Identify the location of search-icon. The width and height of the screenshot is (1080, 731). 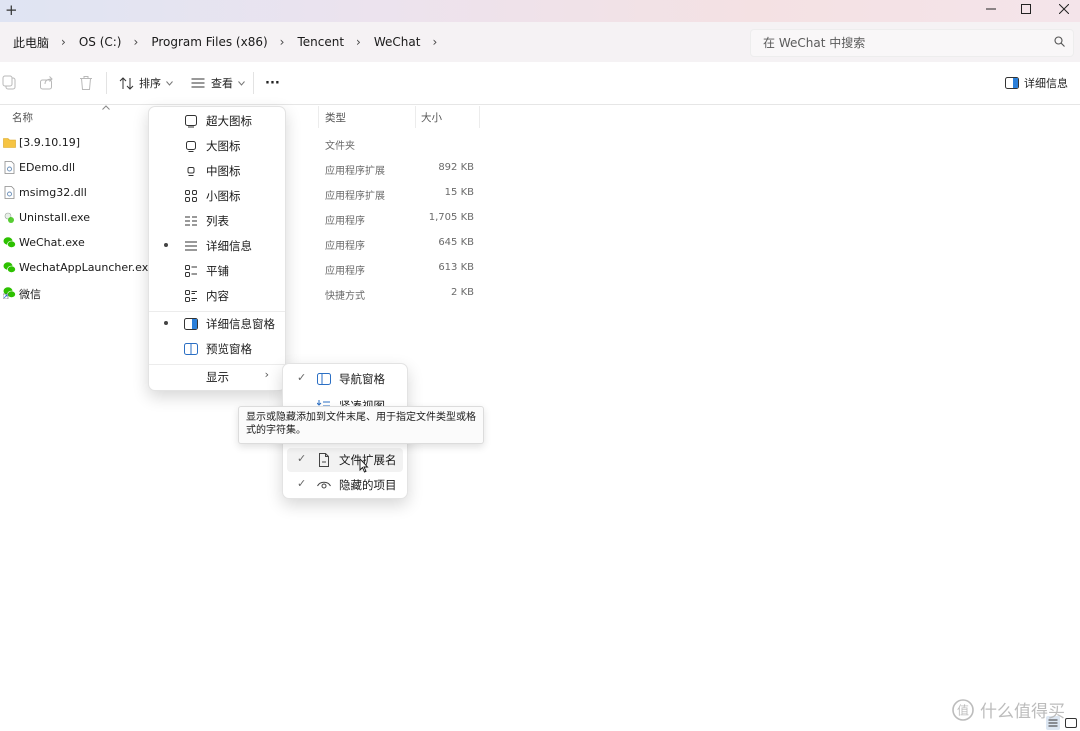
(1059, 41).